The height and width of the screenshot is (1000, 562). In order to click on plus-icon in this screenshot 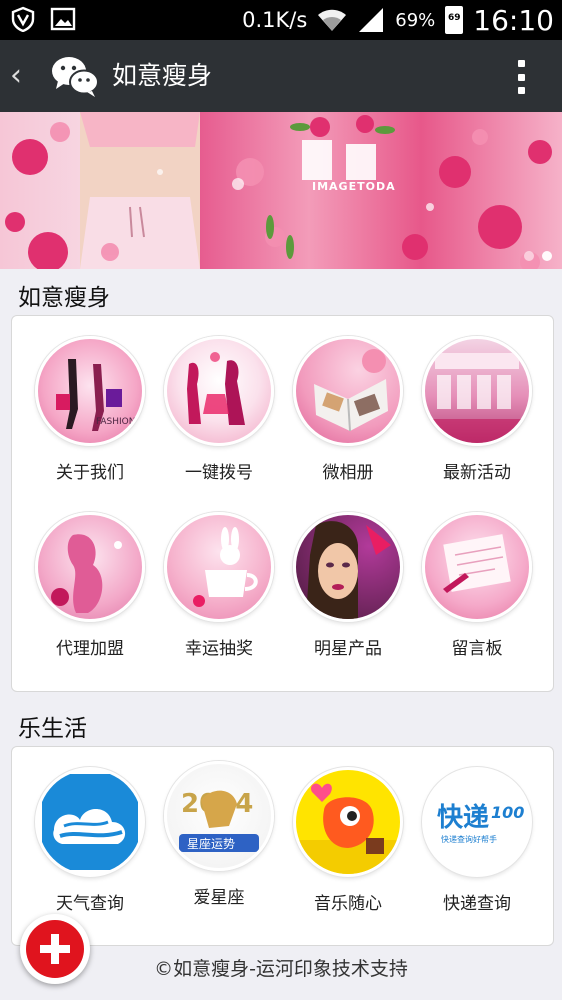, I will do `click(55, 949)`.